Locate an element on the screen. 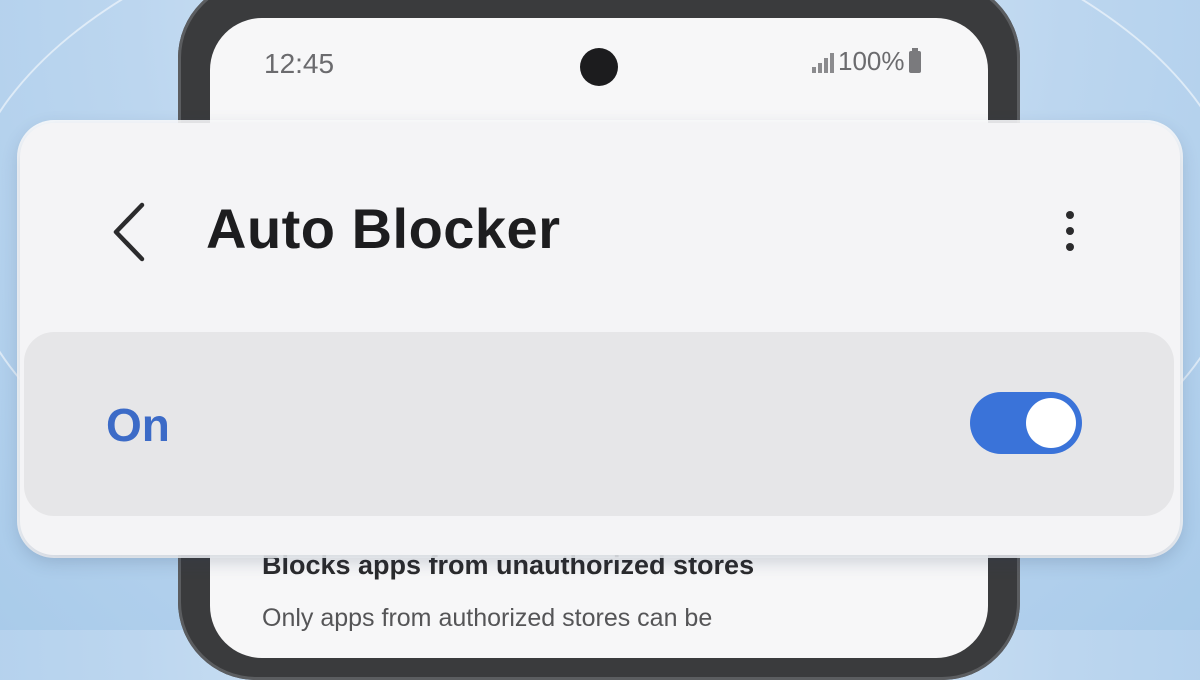 Image resolution: width=1200 pixels, height=680 pixels. auto-blocker-toggle is located at coordinates (1026, 423).